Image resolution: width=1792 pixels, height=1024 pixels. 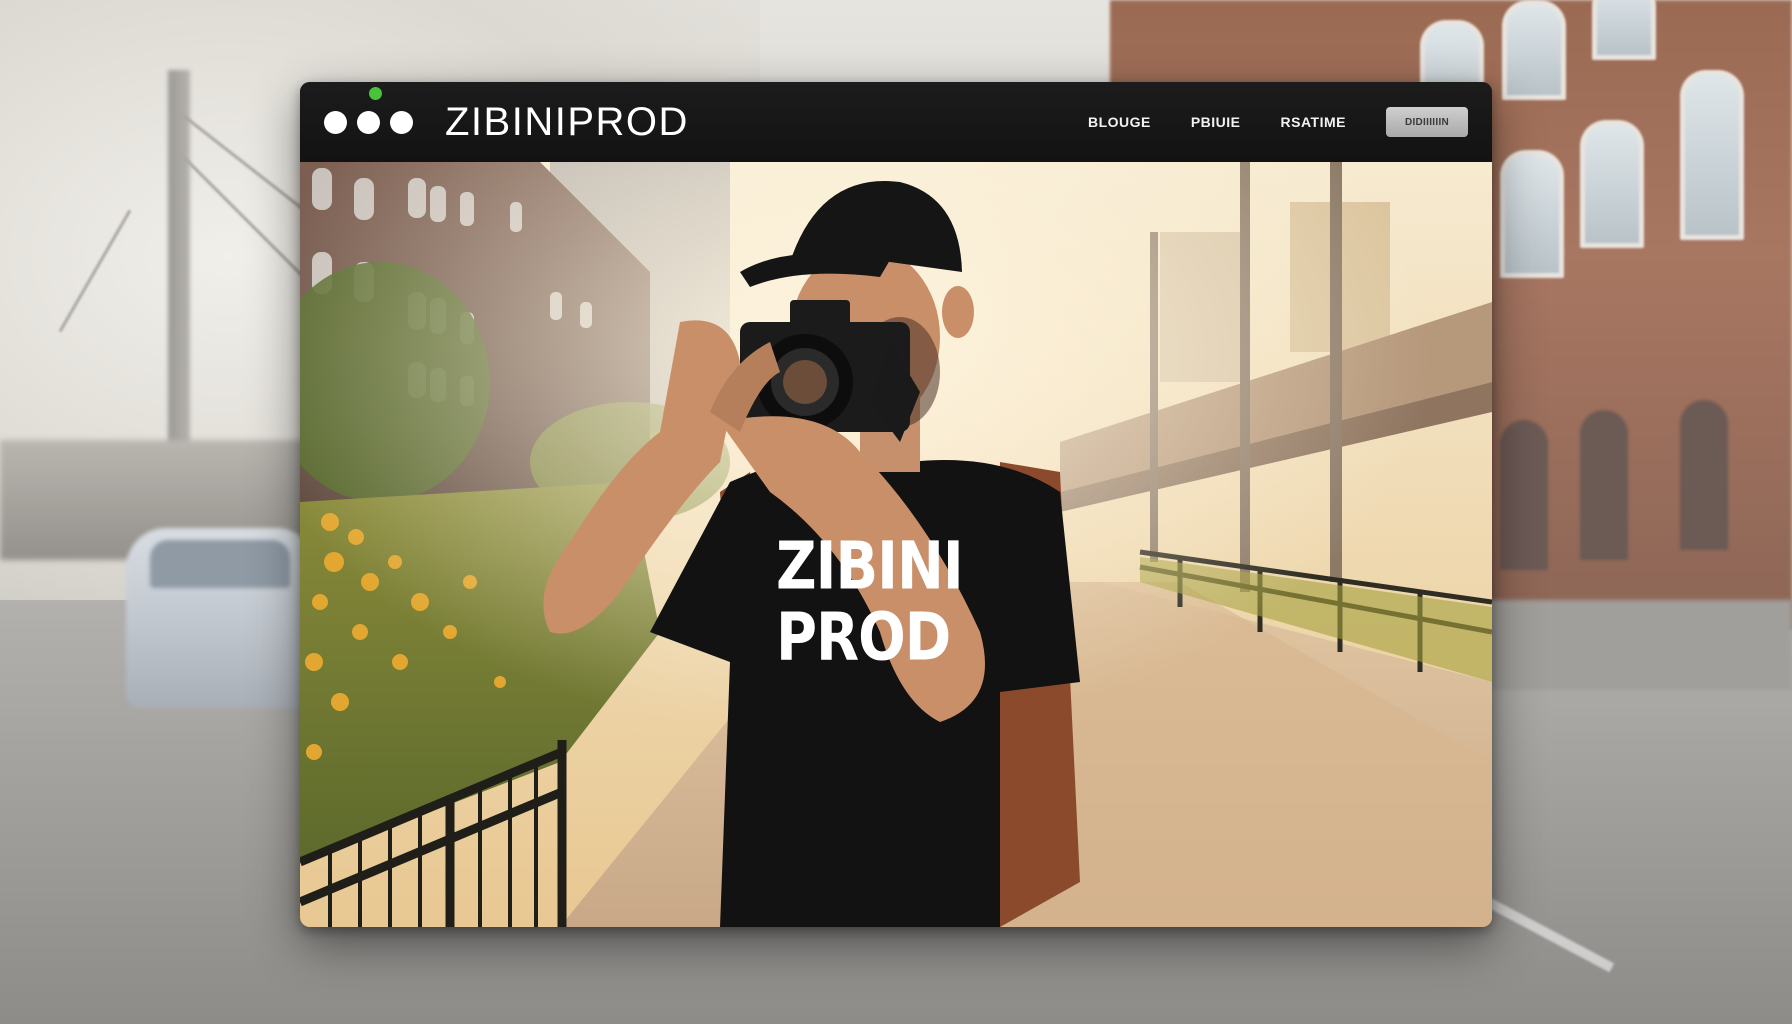 I want to click on camera-glass, so click(x=805, y=382).